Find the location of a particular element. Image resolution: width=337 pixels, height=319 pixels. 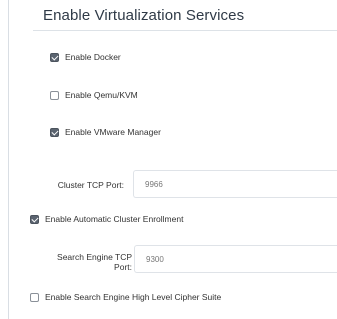

vmware-option: Enable VMware Manager is located at coordinates (105, 132).